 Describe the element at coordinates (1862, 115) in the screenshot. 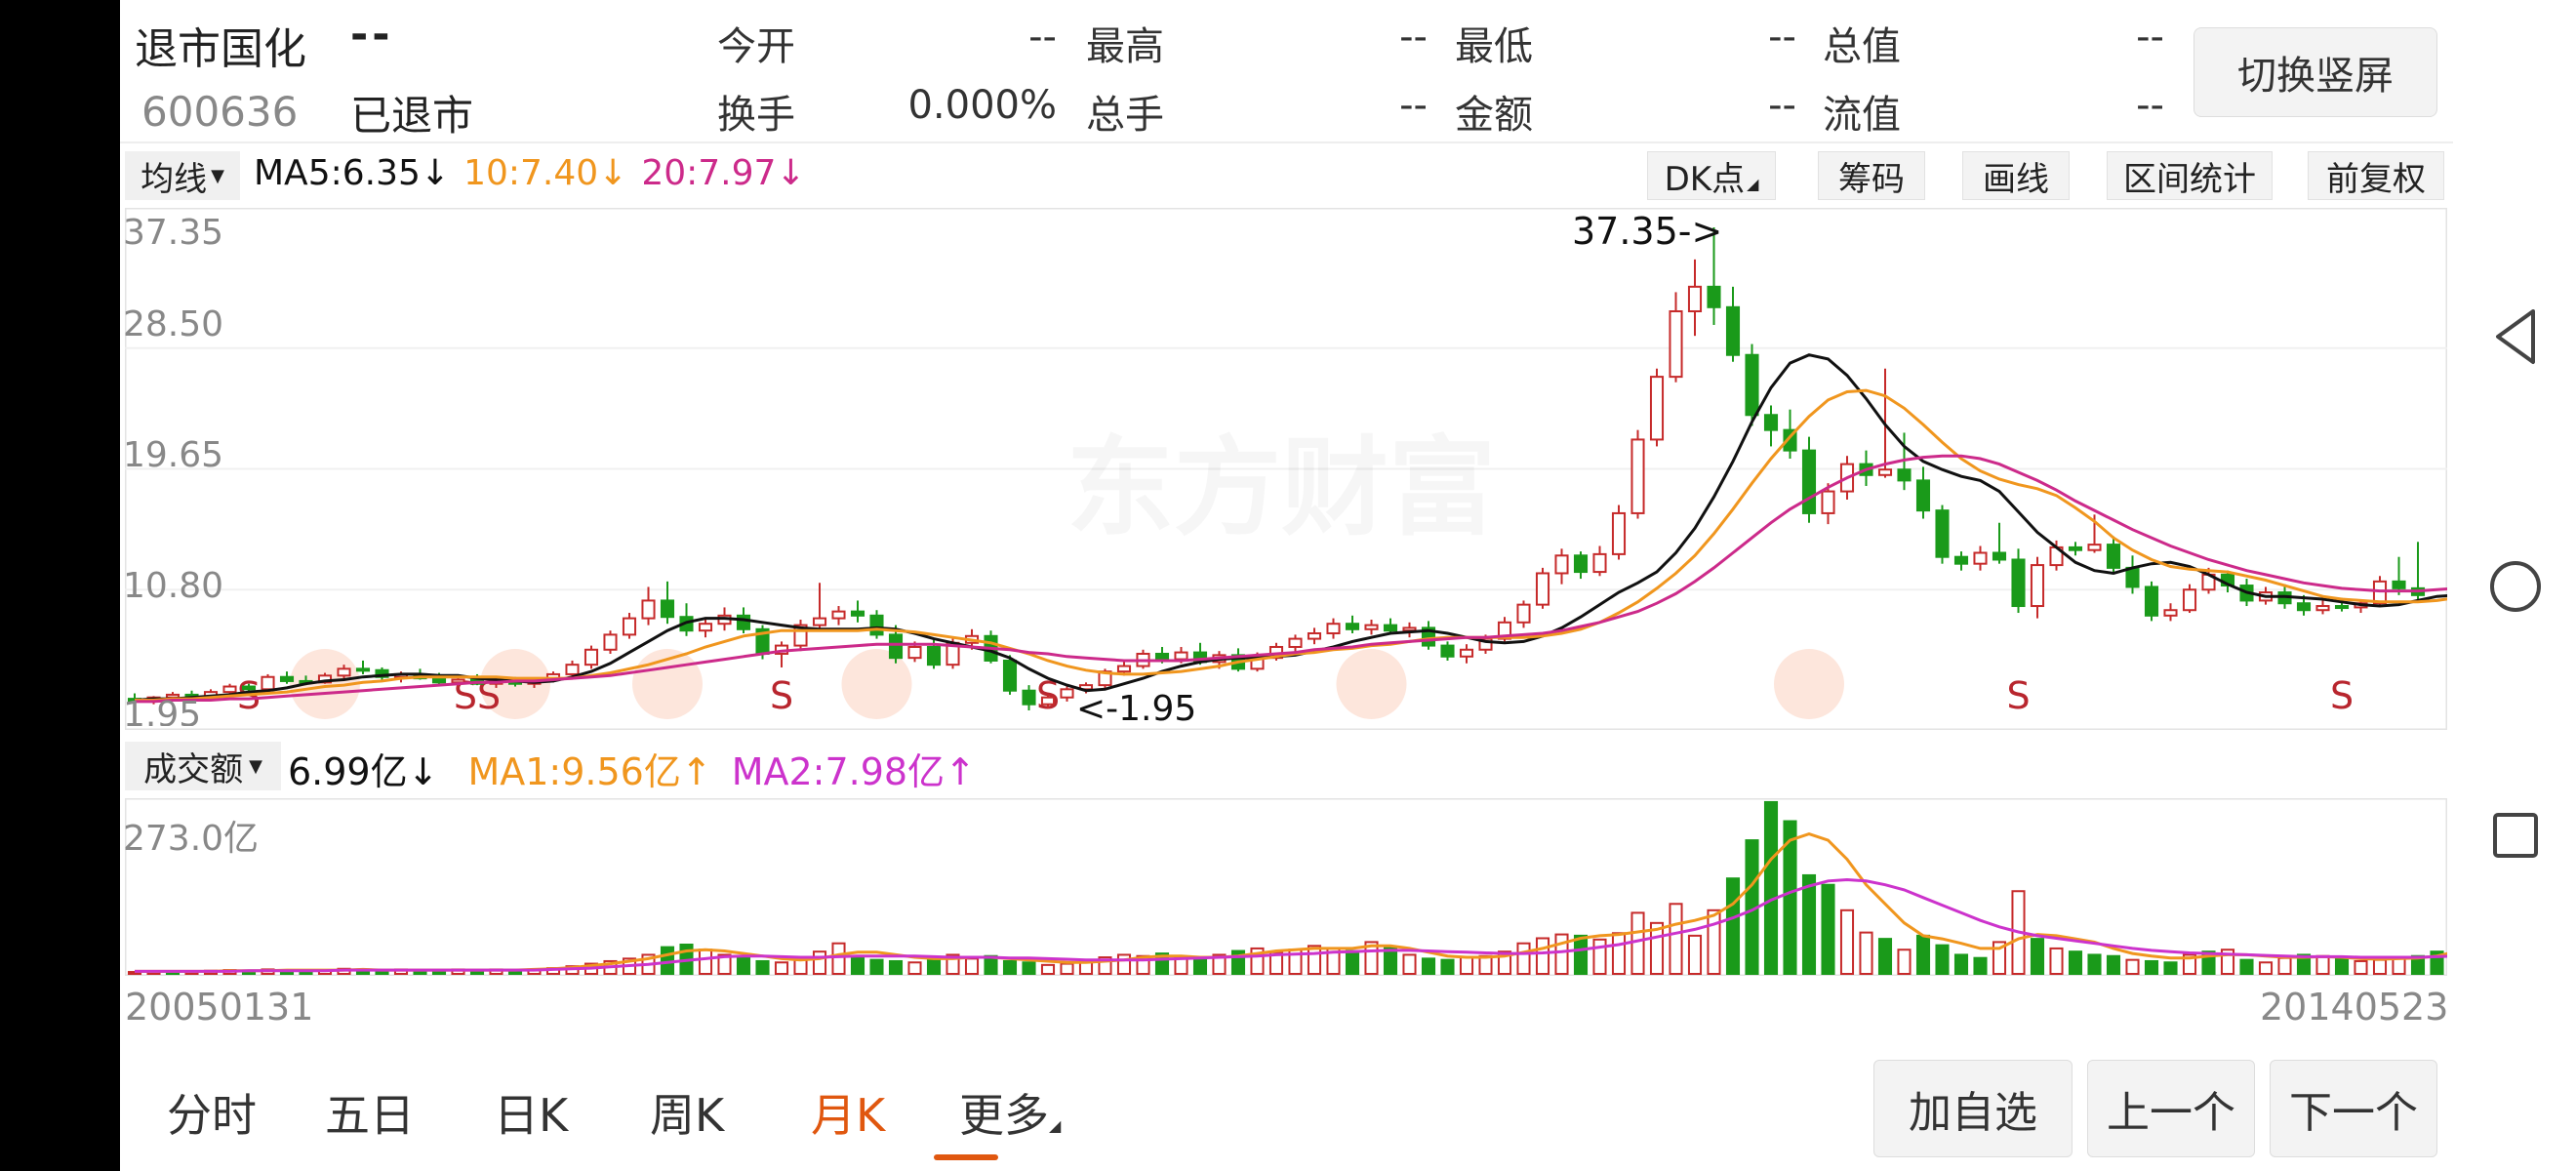

I see `stat-label-float-cap: 流值` at that location.